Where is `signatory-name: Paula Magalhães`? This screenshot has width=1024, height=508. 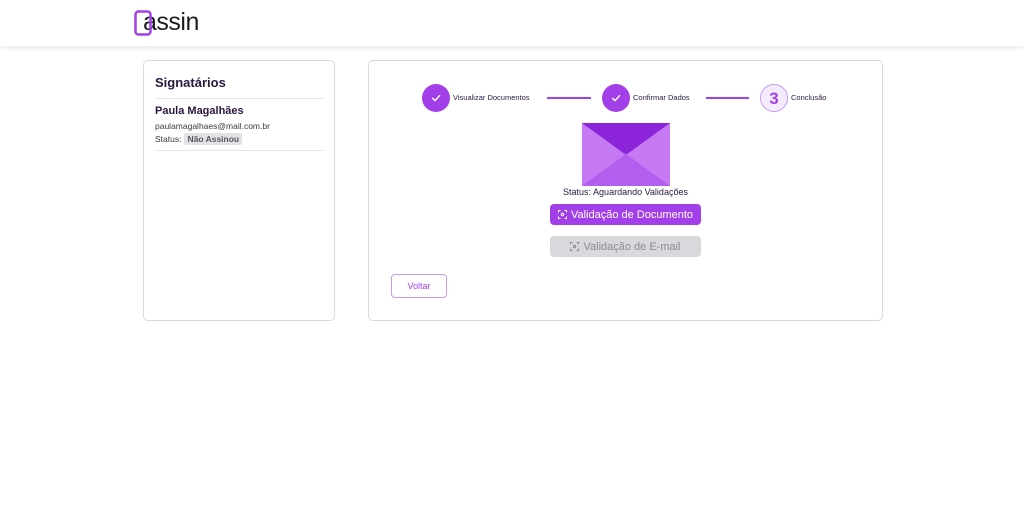 signatory-name: Paula Magalhães is located at coordinates (199, 111).